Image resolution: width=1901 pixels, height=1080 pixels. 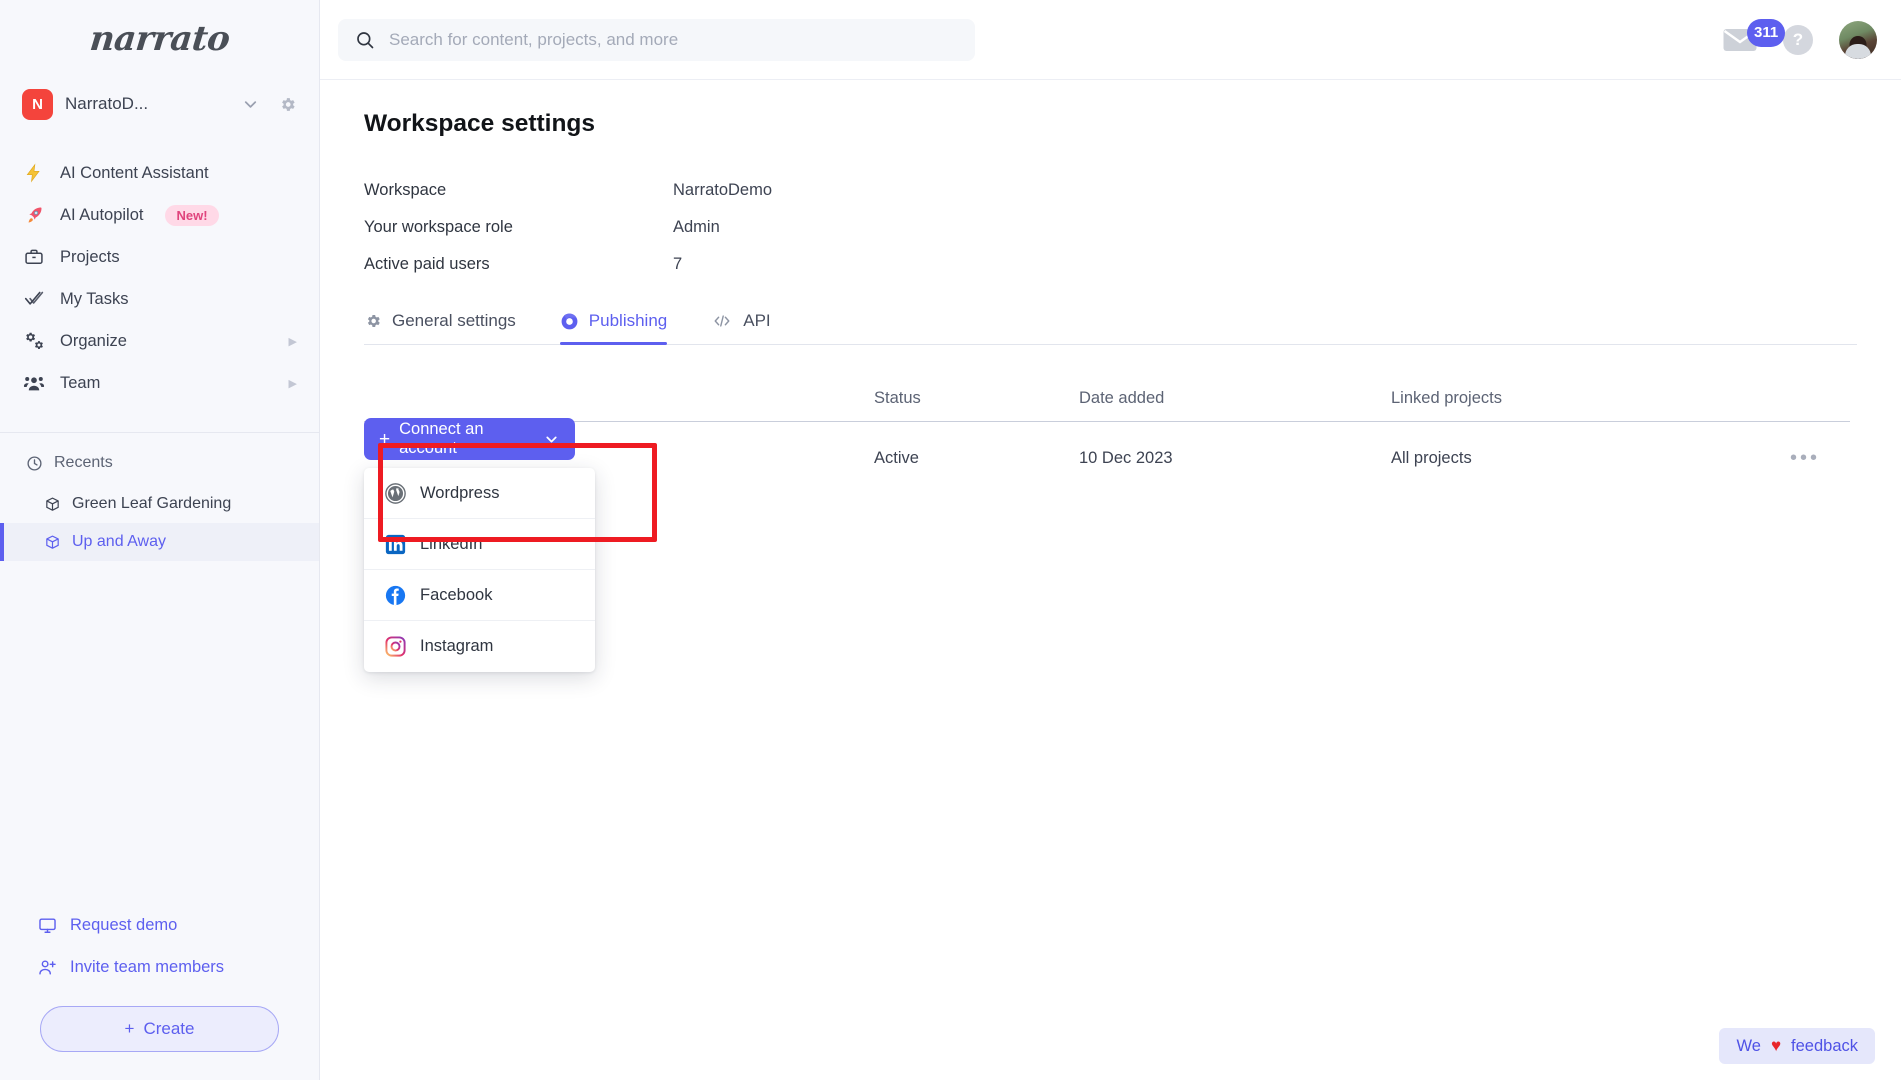 I want to click on sidebar-item-ai-content-assistant: AI Content Assistant, so click(x=159, y=173).